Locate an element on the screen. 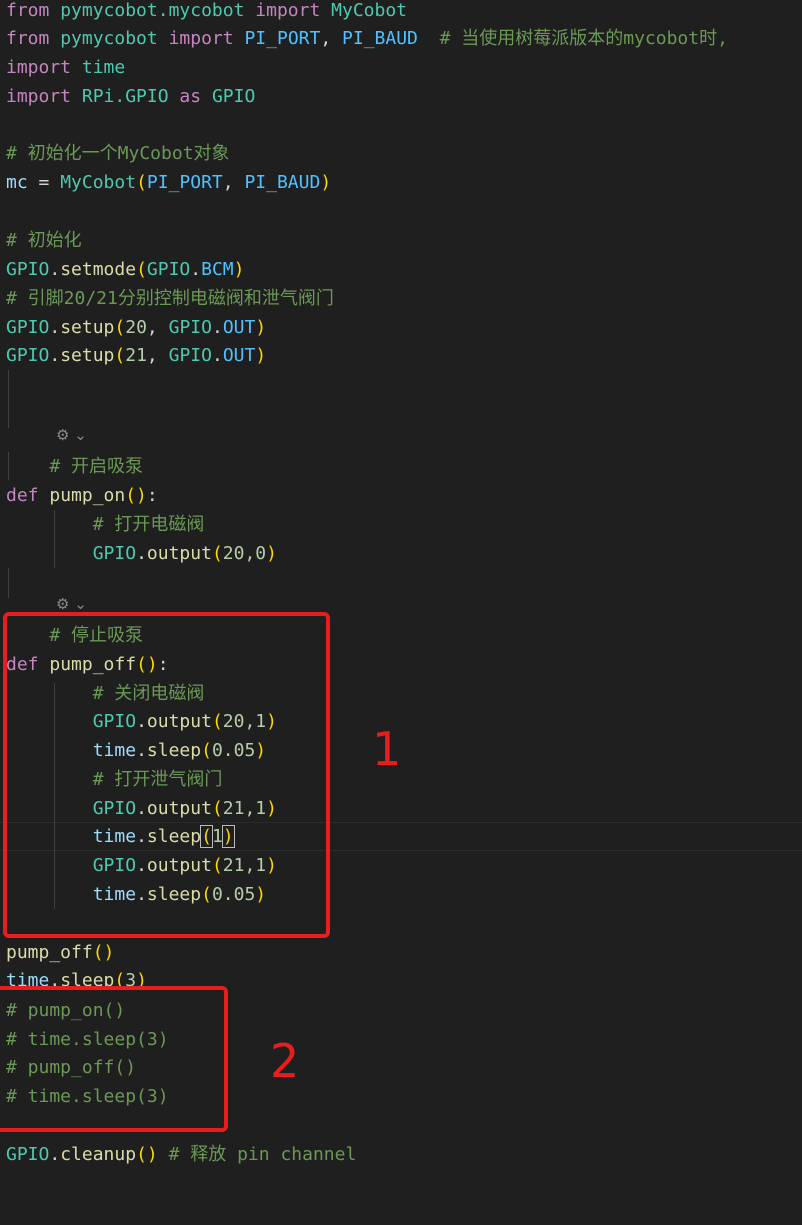 Image resolution: width=802 pixels, height=1225 pixels. code-line: # 开启吸泵 is located at coordinates (74, 466).